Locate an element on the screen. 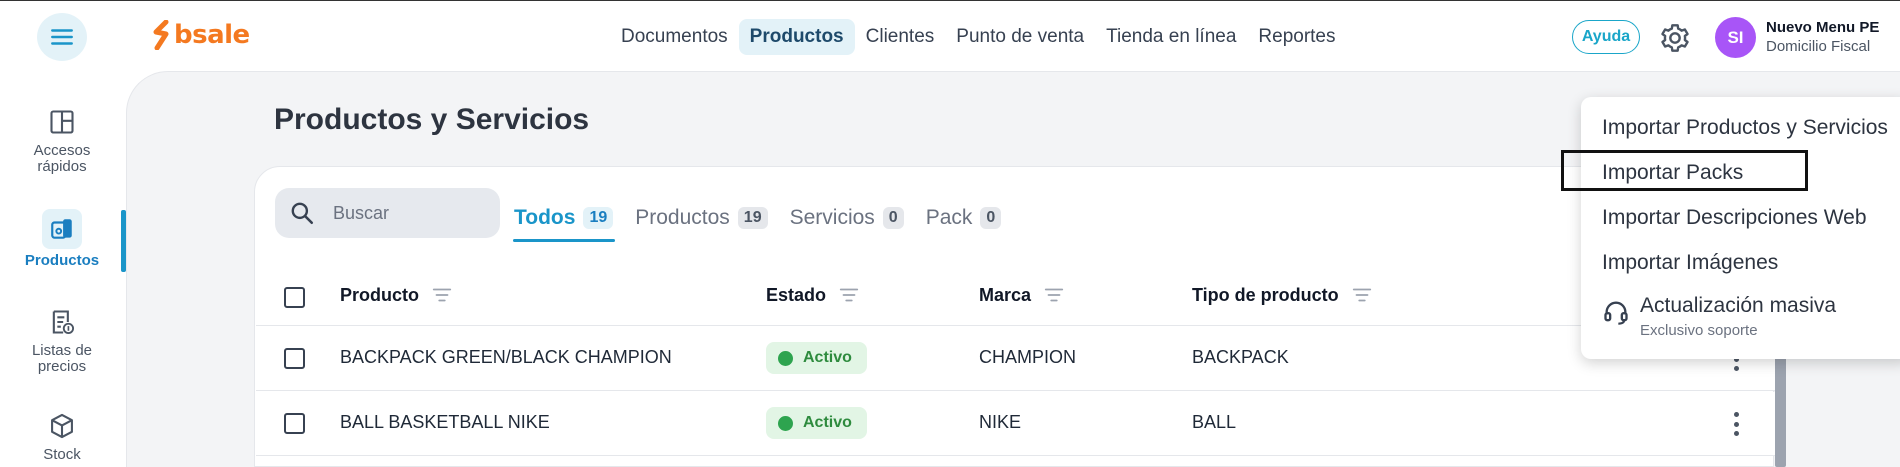 The height and width of the screenshot is (467, 1900). sidebar-item-label: Productos is located at coordinates (62, 260).